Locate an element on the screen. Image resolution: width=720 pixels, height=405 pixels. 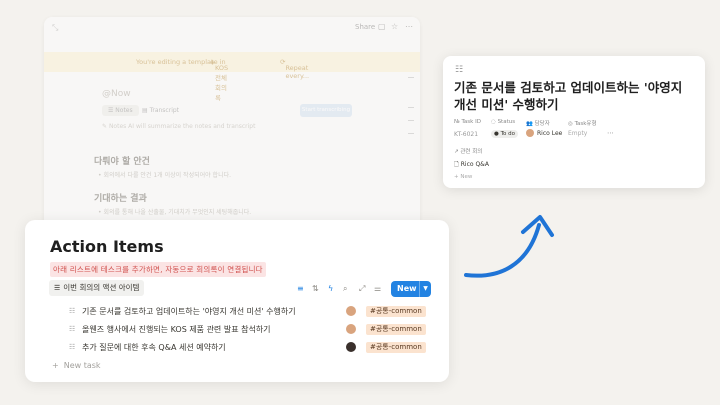
more-properties-icon: ⋯ is located at coordinates (610, 133).